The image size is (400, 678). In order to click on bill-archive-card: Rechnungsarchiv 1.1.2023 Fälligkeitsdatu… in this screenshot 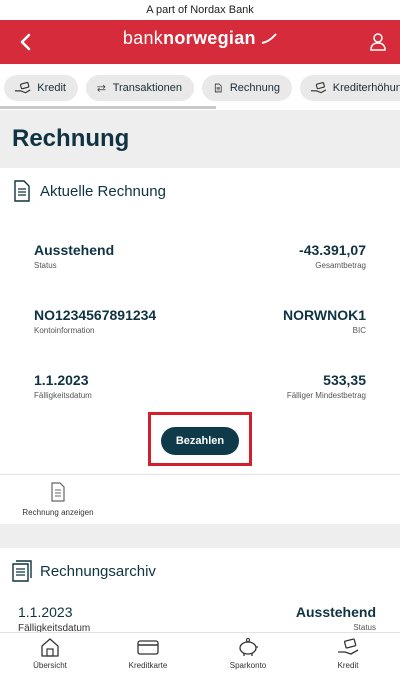, I will do `click(200, 593)`.